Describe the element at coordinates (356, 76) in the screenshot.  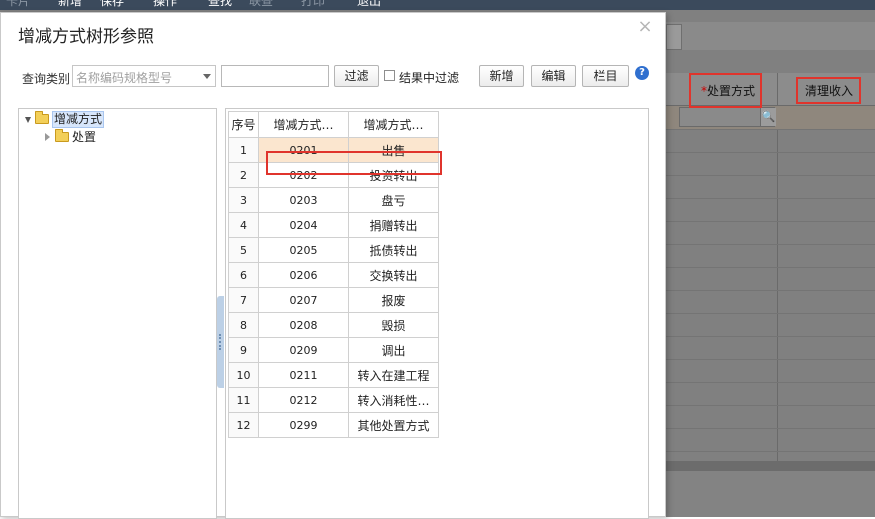
I see `filter-button: 过滤` at that location.